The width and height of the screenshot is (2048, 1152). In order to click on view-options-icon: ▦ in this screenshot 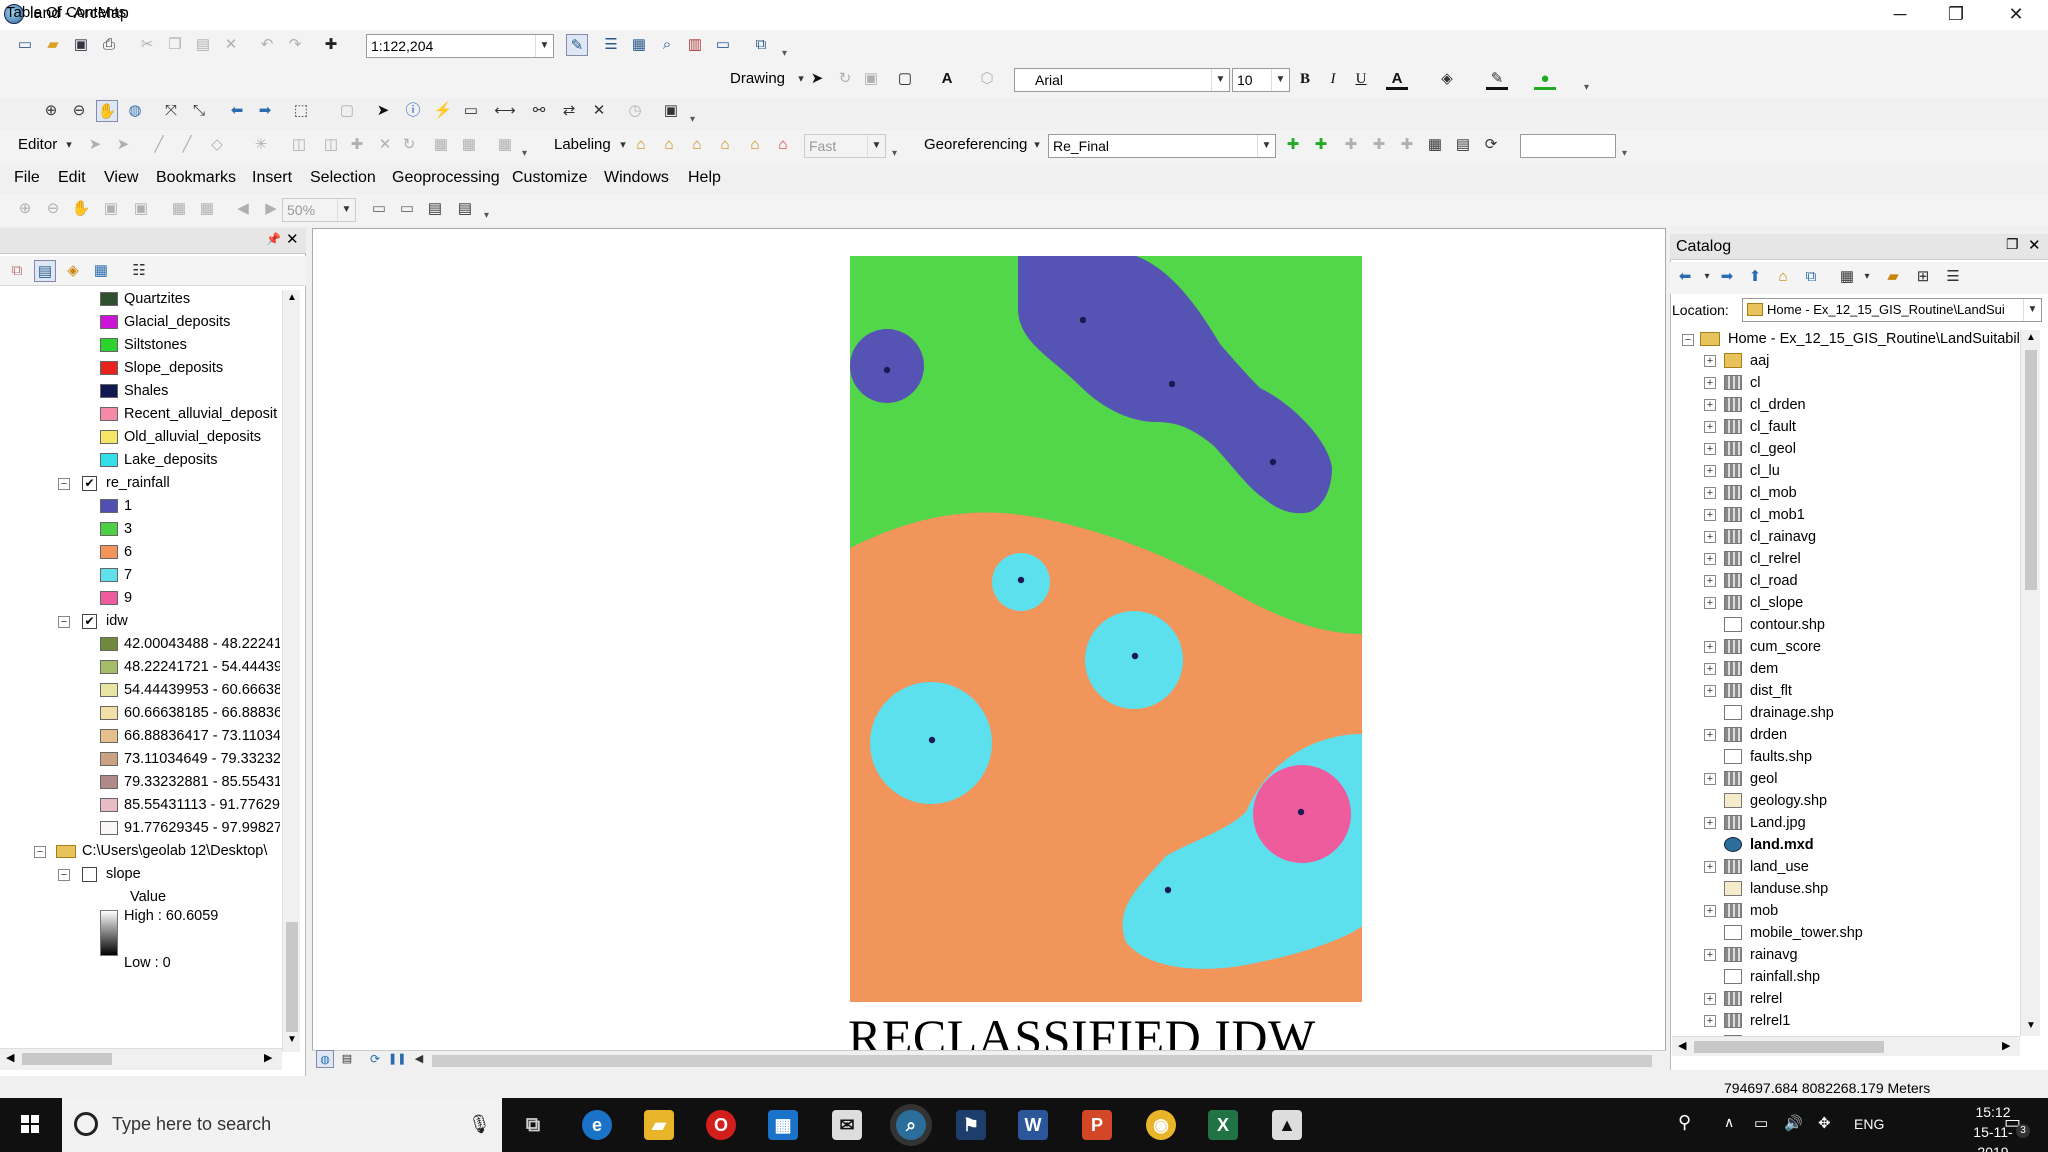, I will do `click(1847, 277)`.